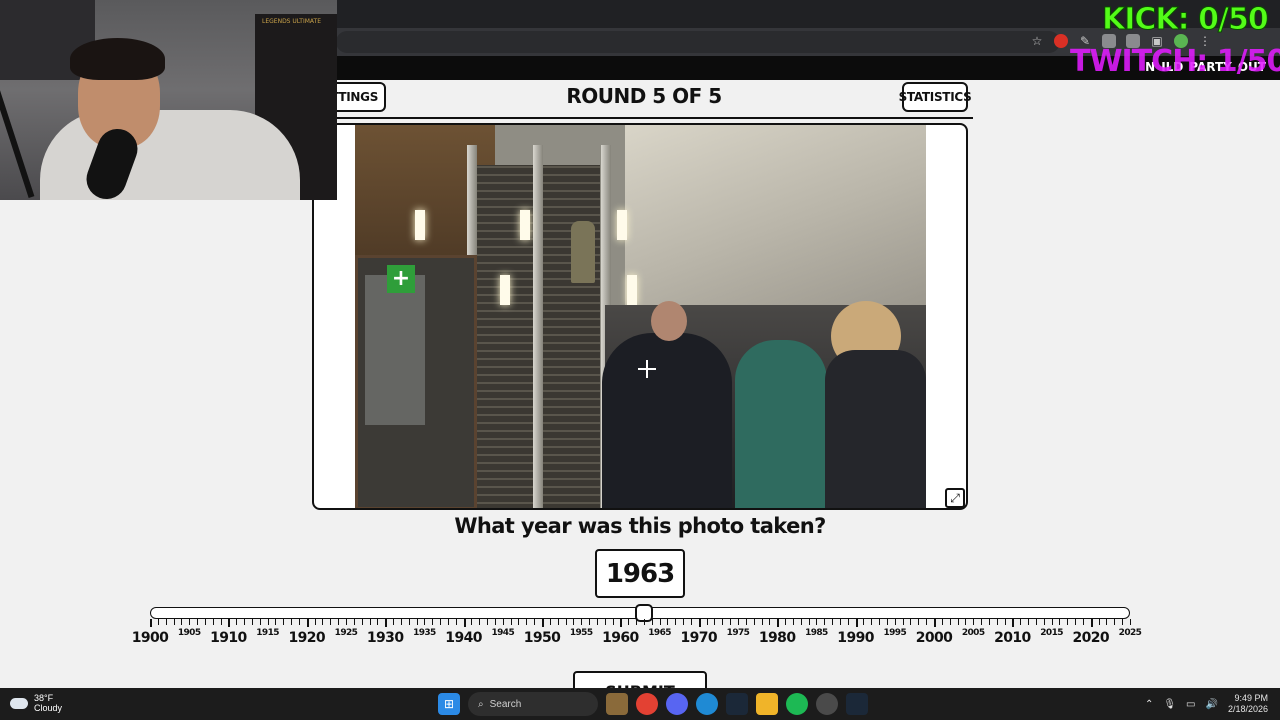 Image resolution: width=1280 pixels, height=720 pixels. What do you see at coordinates (168, 100) in the screenshot?
I see `webcam-overlay: LEGENDS ULTIMATE` at bounding box center [168, 100].